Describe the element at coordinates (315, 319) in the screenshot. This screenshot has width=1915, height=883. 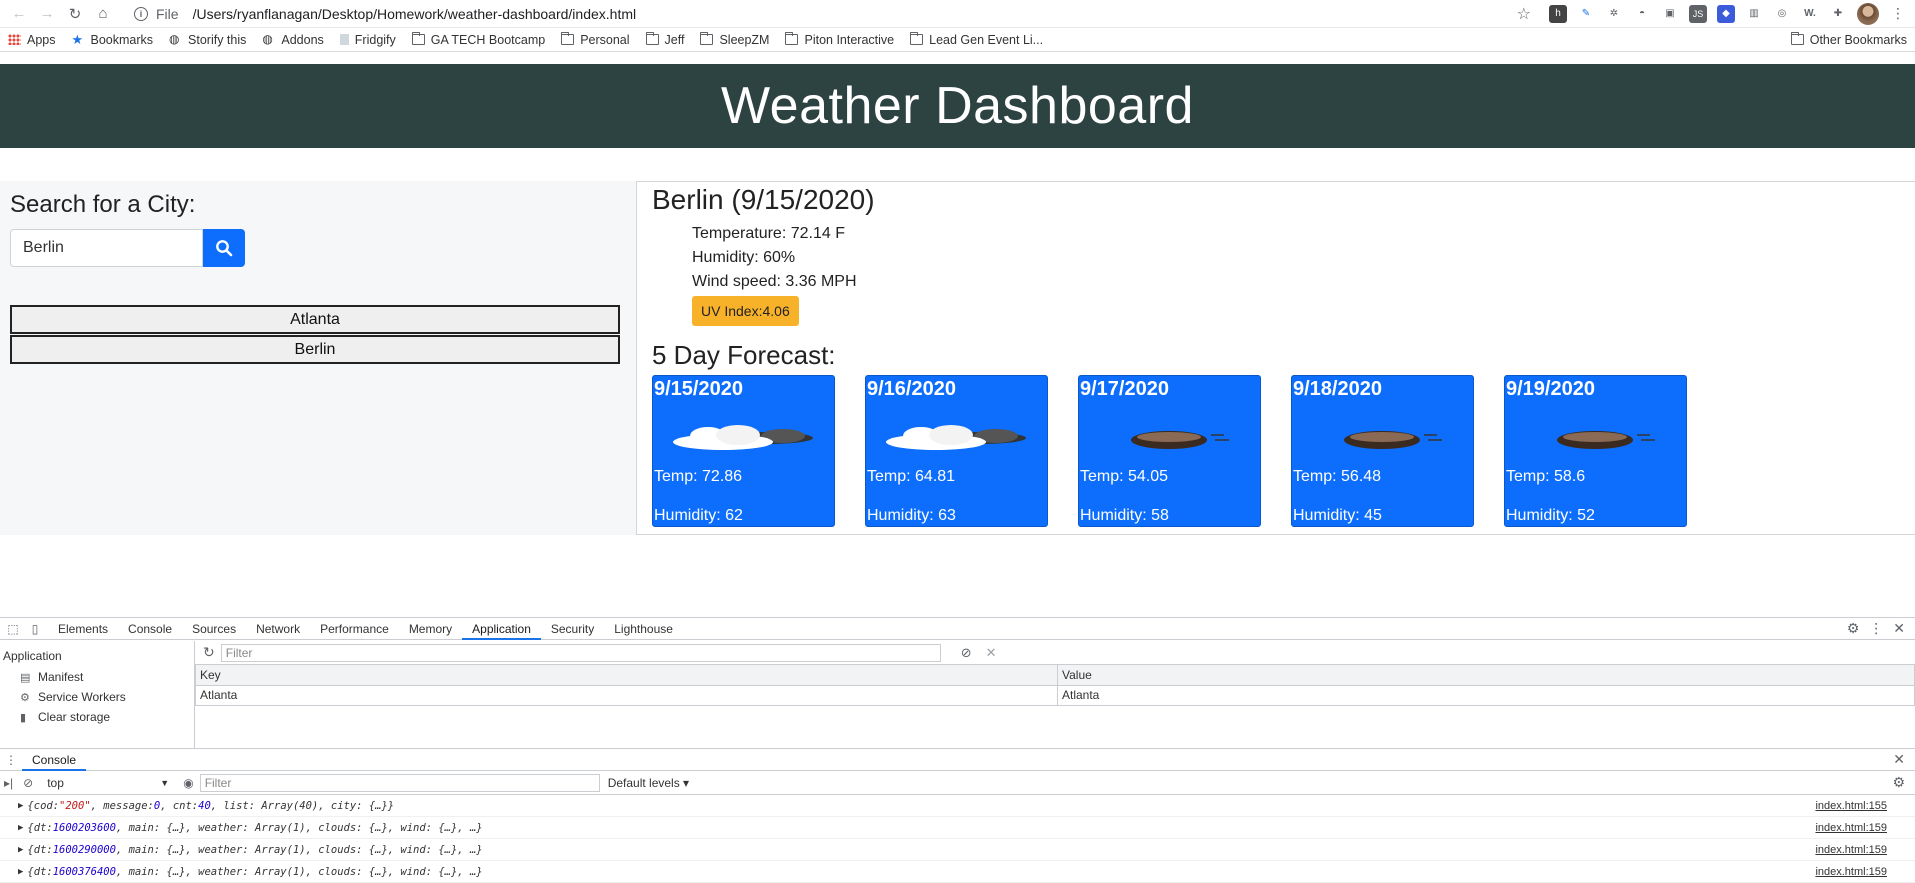
I see `history-button-atlanta: Atlanta` at that location.